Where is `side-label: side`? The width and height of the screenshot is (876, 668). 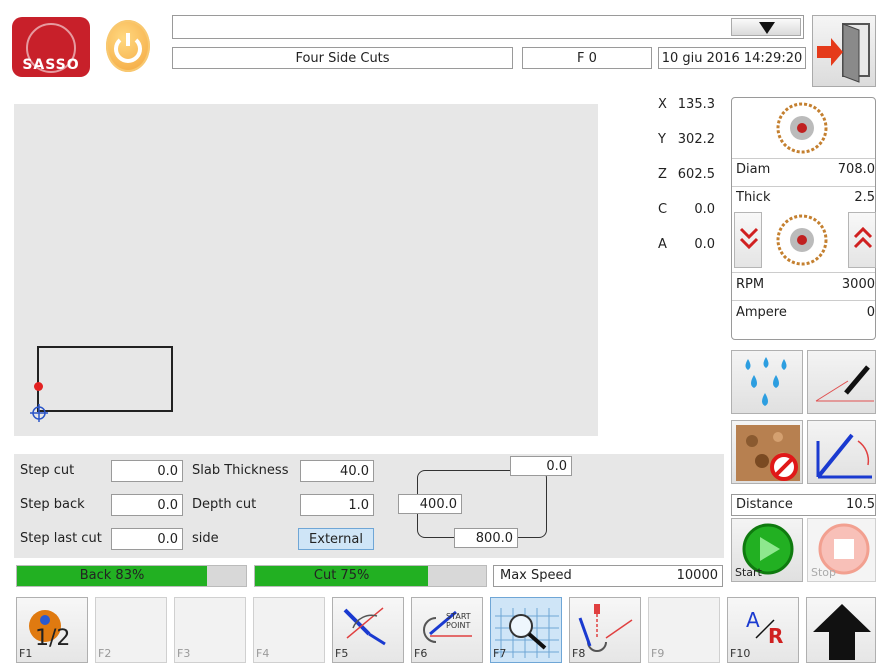
side-label: side is located at coordinates (205, 538).